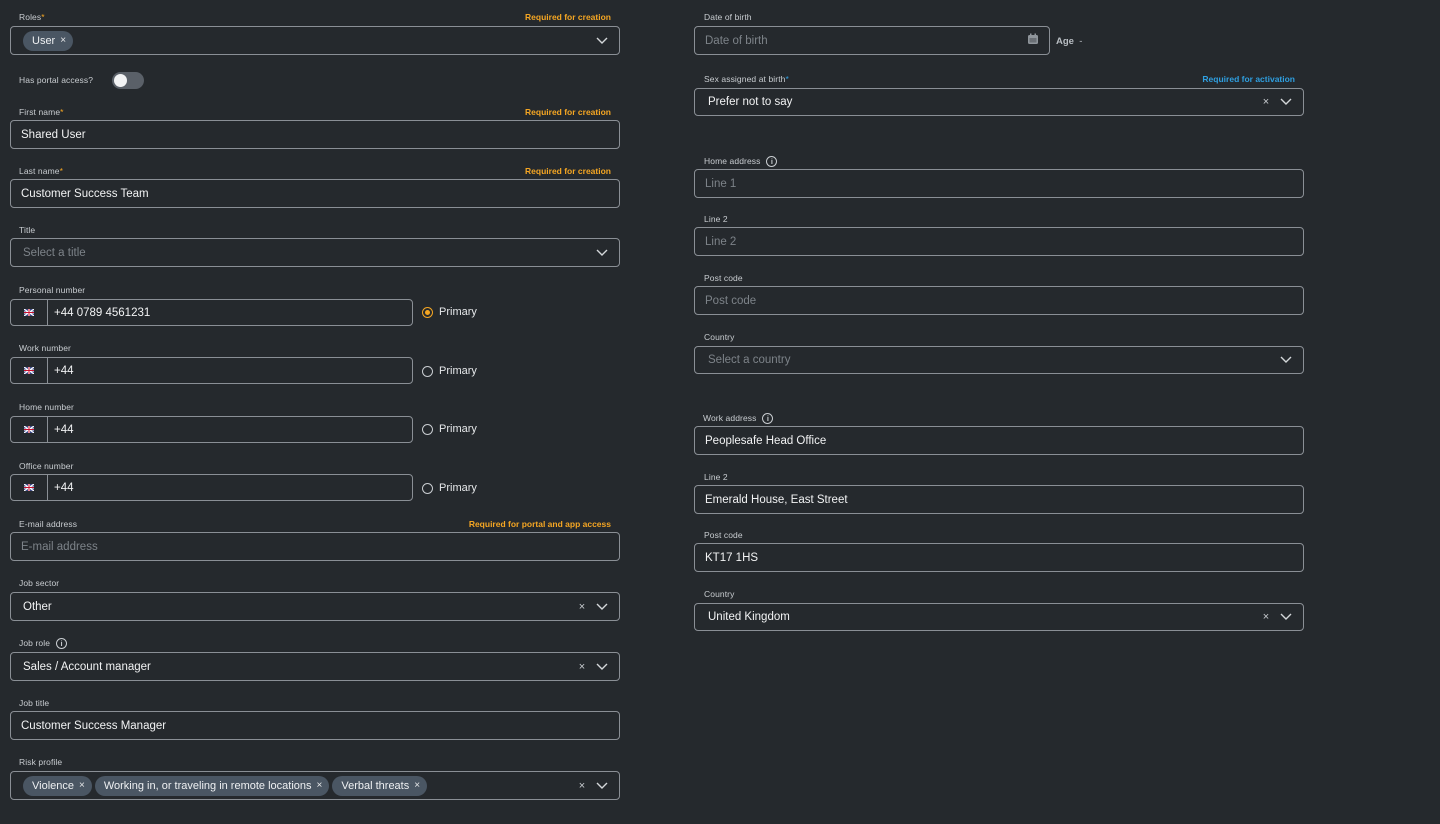  What do you see at coordinates (48, 40) in the screenshot?
I see `role-chip: User ×` at bounding box center [48, 40].